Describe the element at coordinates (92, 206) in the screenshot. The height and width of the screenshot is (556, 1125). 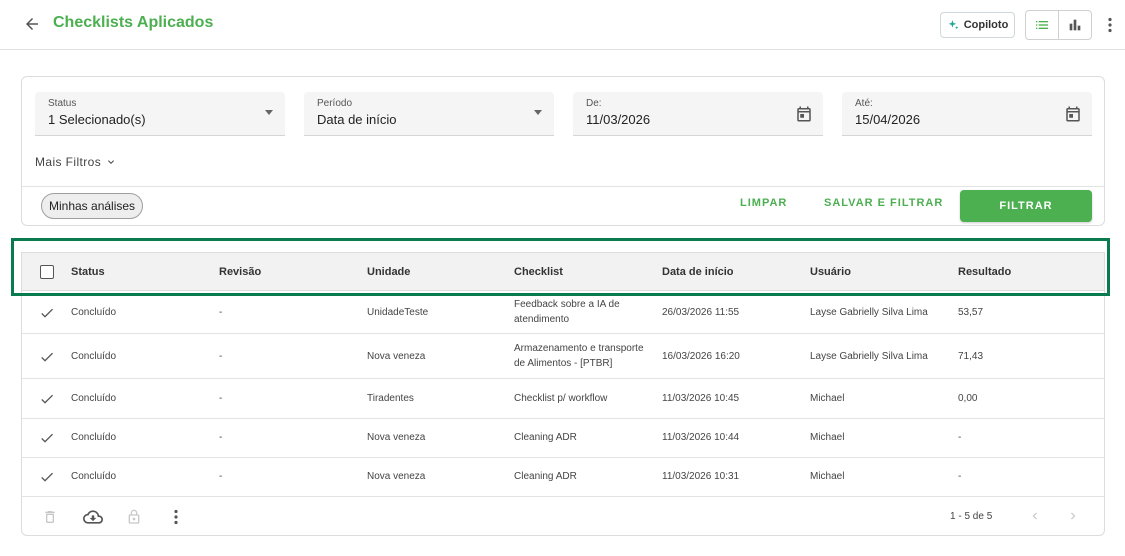
I see `my-analyses-chip: Minhas análises` at that location.